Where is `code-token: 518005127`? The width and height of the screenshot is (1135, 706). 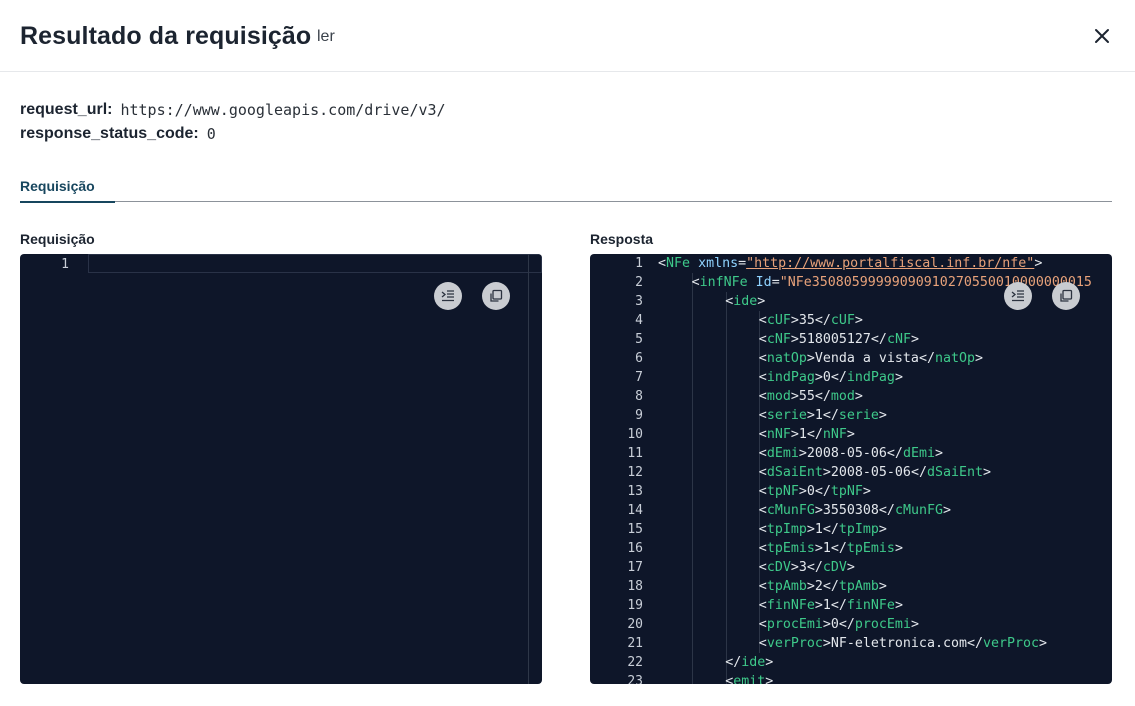 code-token: 518005127 is located at coordinates (834, 339).